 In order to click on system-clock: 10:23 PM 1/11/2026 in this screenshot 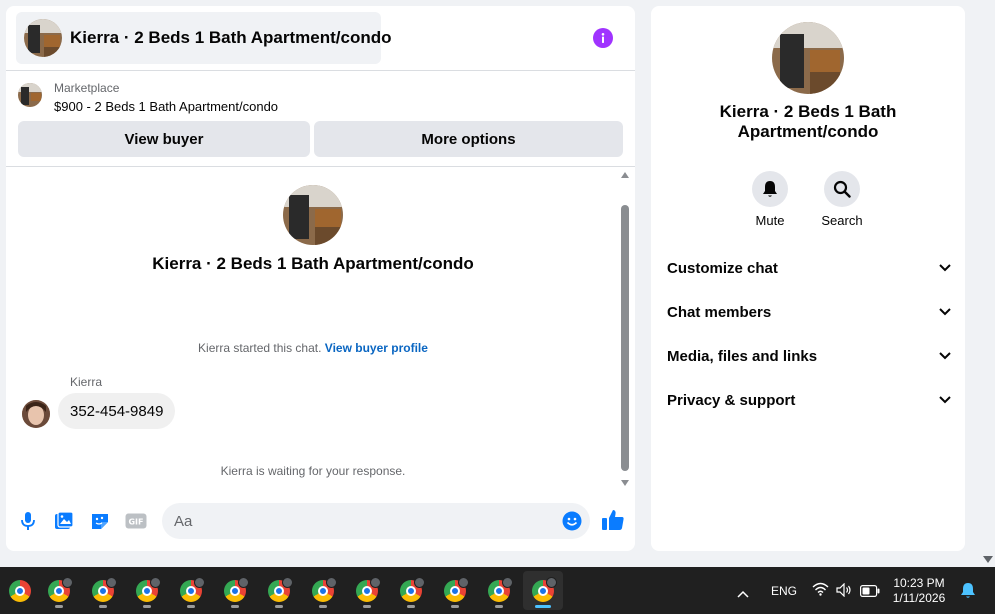, I will do `click(919, 591)`.